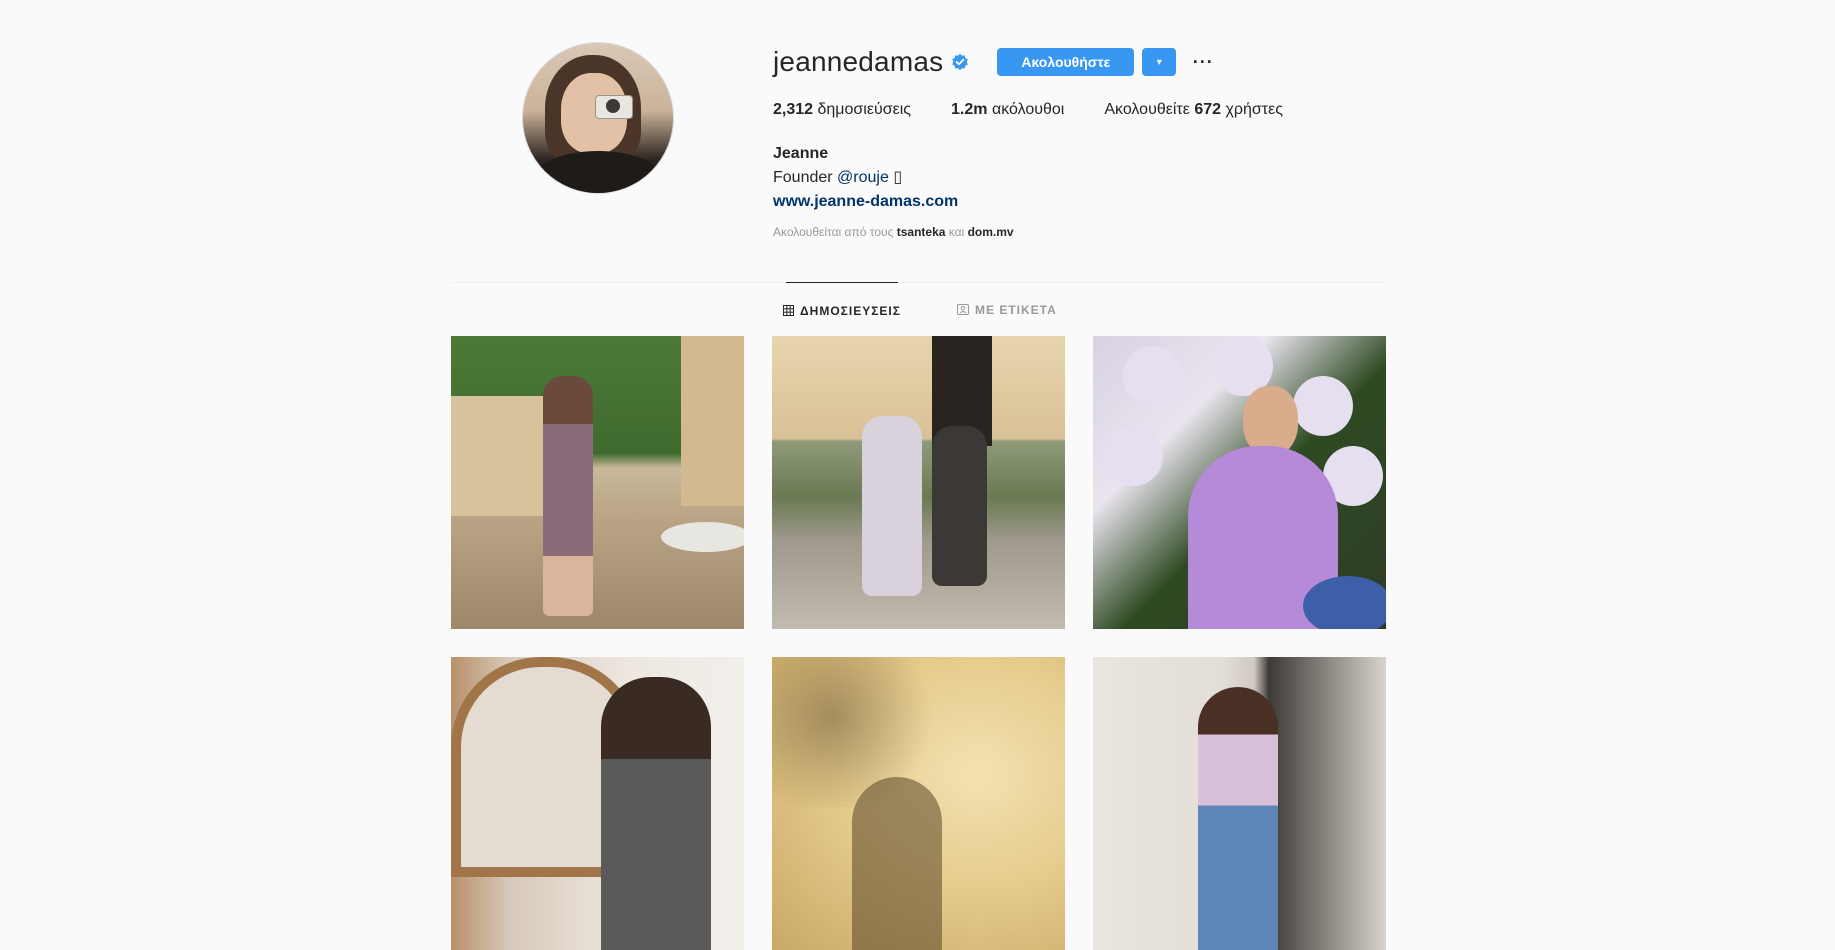 The width and height of the screenshot is (1835, 950). Describe the element at coordinates (991, 232) in the screenshot. I see `followed-by-user-2: dom.mv` at that location.